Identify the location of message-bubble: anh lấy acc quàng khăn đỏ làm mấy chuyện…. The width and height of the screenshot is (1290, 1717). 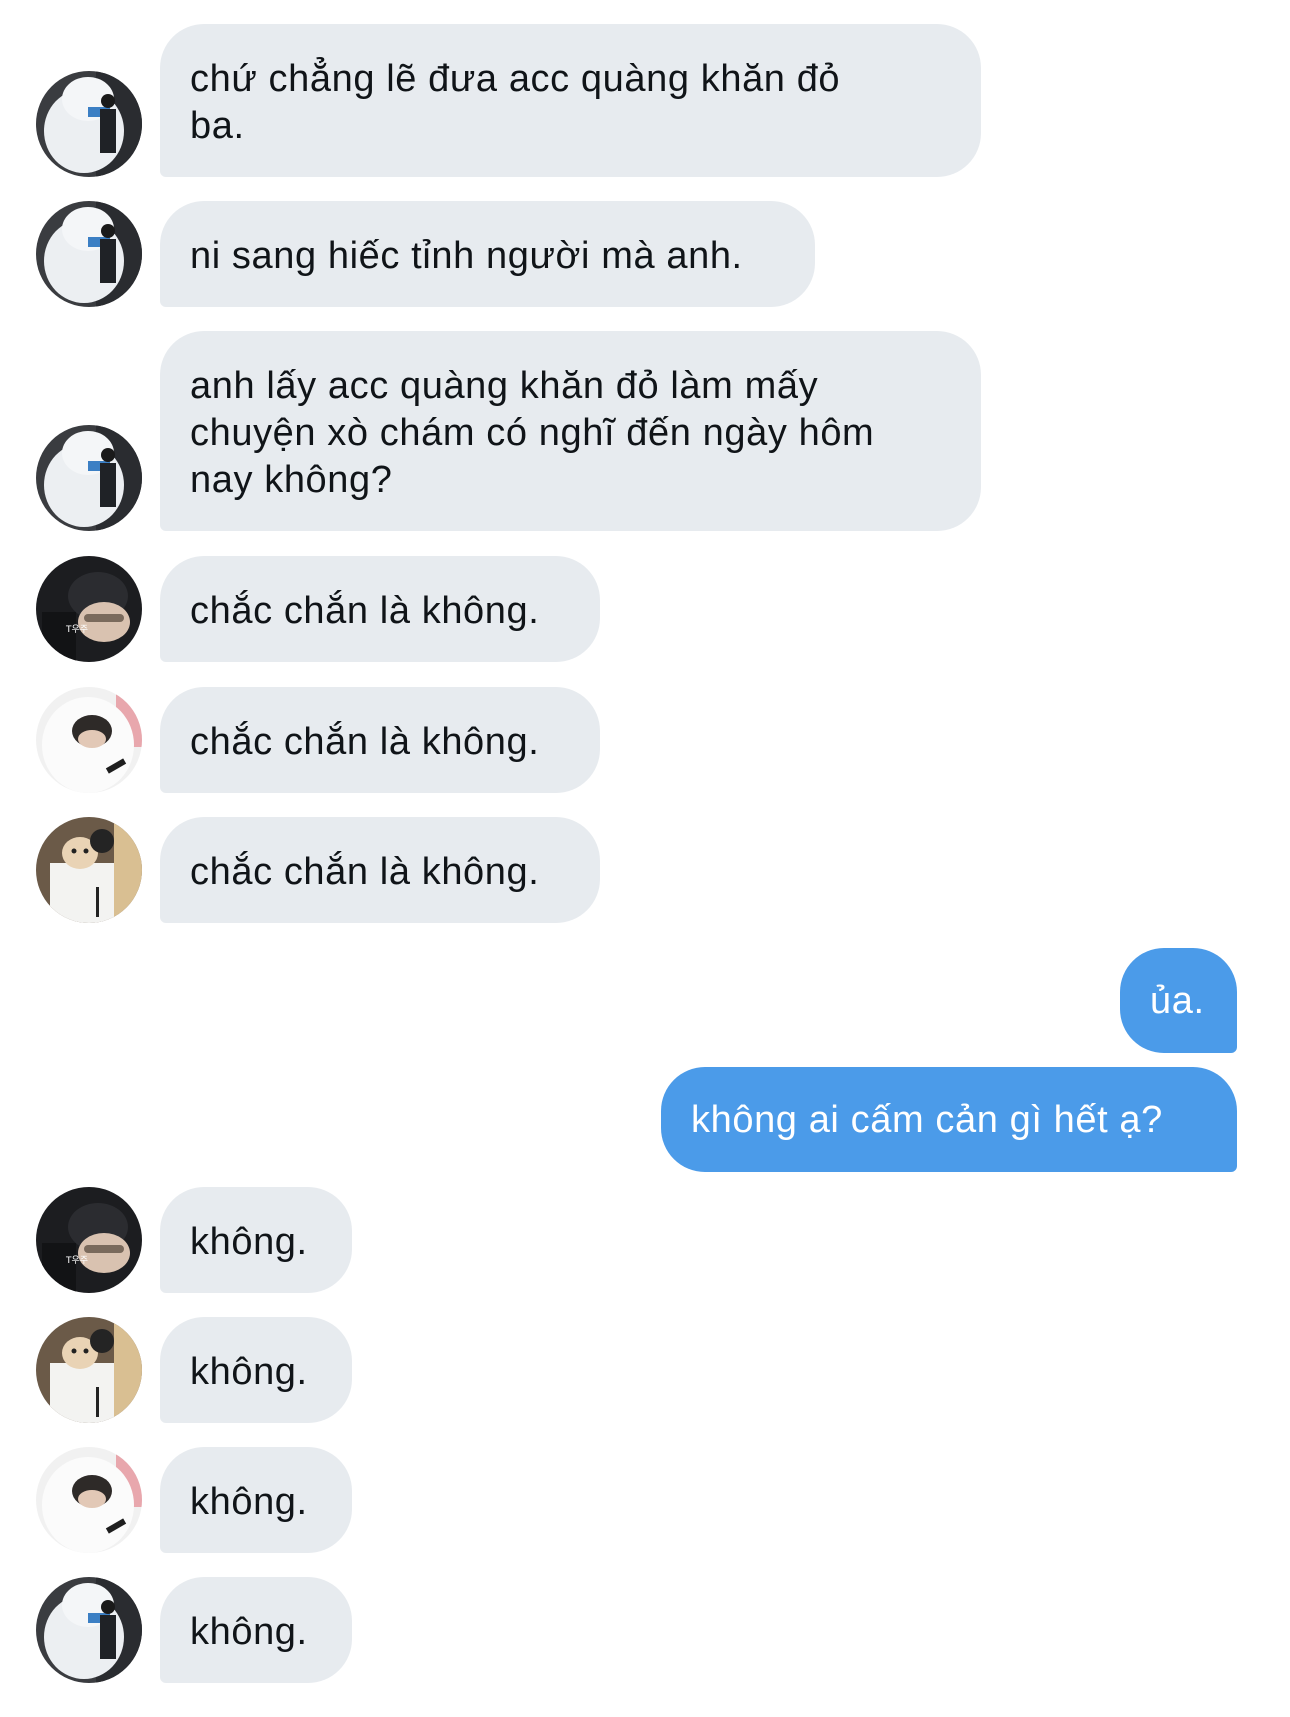
(570, 431).